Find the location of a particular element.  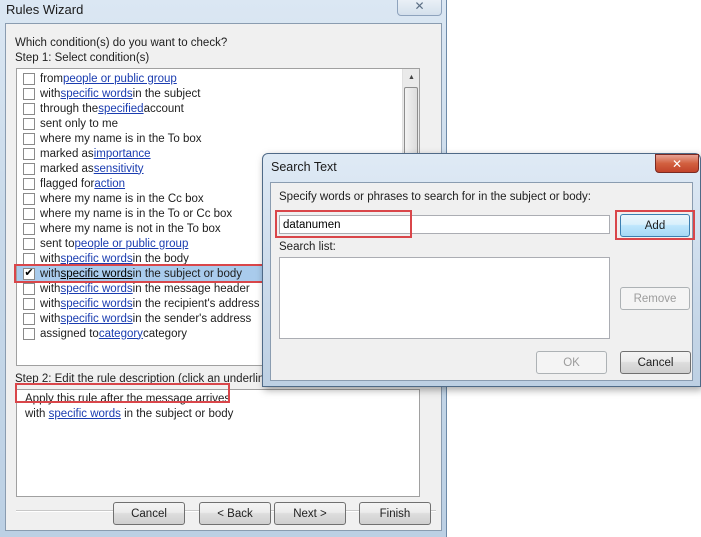

condition-item: where my name is in the To box is located at coordinates (209, 138).